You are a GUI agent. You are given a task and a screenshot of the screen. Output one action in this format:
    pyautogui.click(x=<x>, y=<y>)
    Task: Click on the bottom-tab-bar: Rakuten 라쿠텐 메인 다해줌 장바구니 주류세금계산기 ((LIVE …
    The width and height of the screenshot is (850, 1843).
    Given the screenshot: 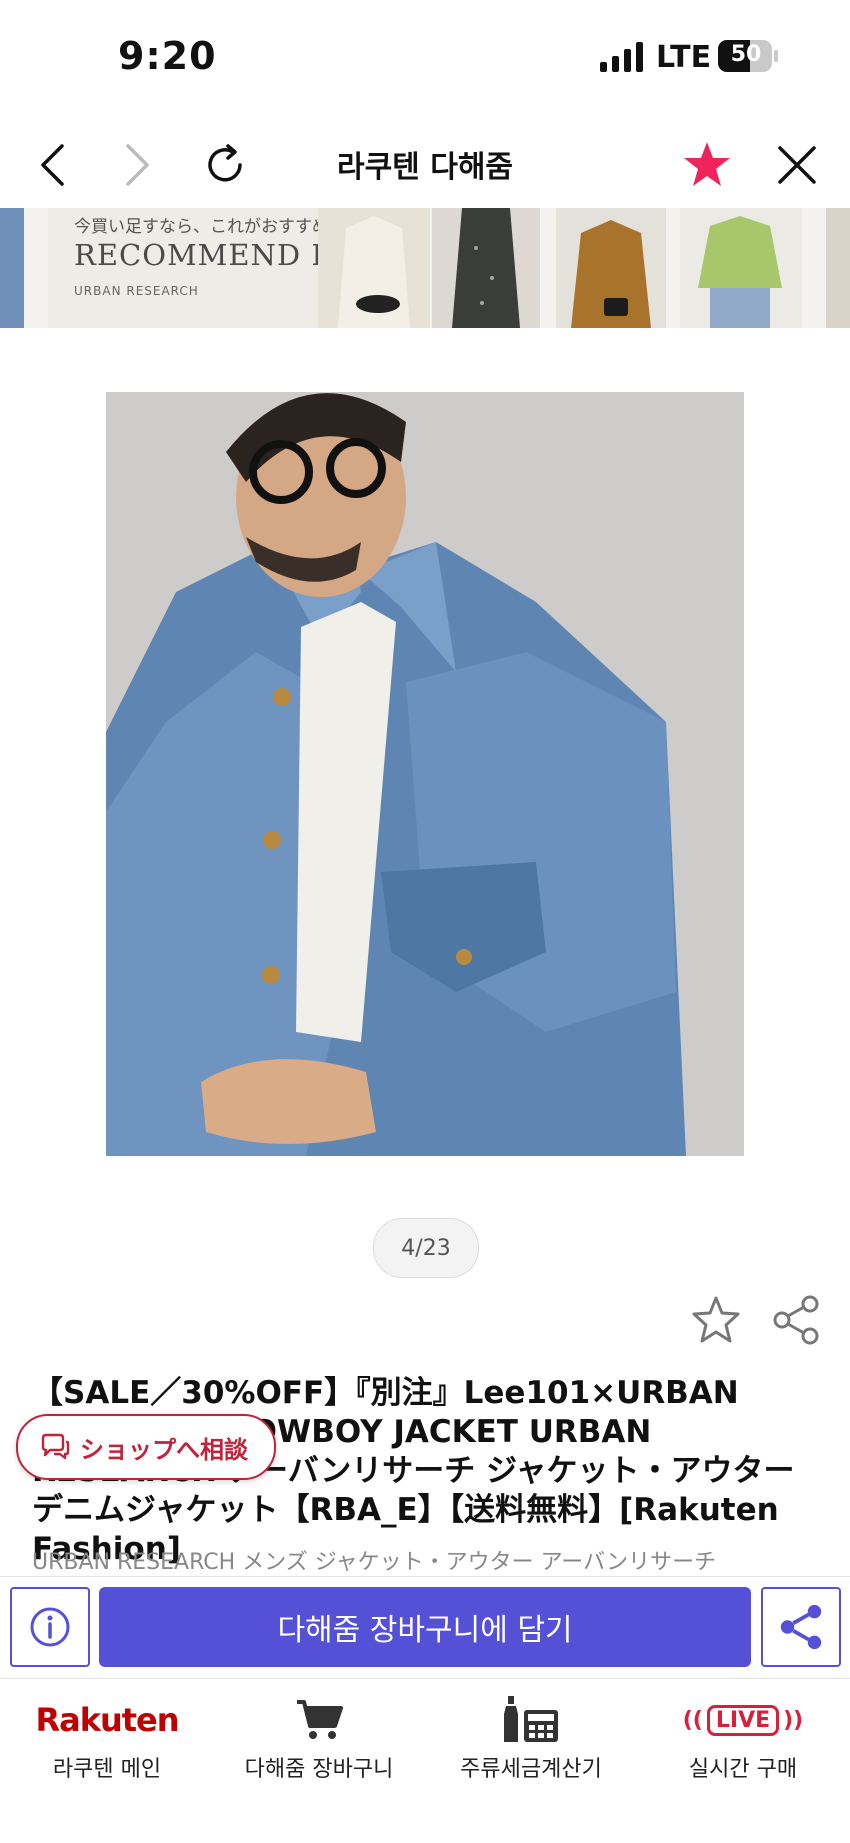 What is the action you would take?
    pyautogui.click(x=425, y=1760)
    